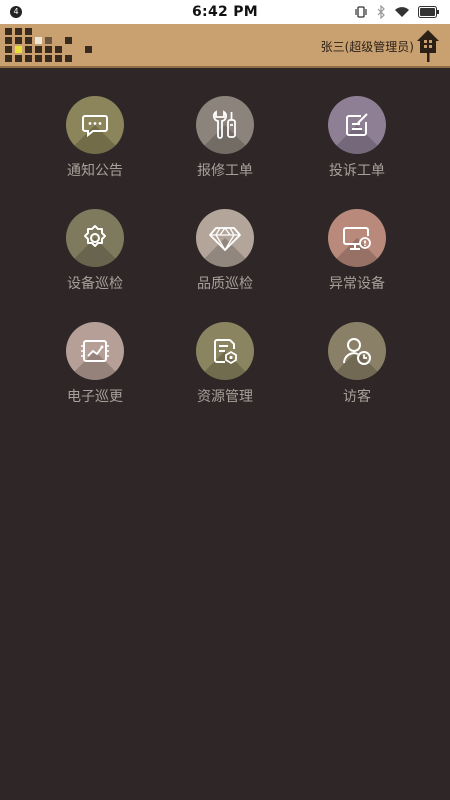  Describe the element at coordinates (357, 284) in the screenshot. I see `menu-item-label: 异常设备` at that location.